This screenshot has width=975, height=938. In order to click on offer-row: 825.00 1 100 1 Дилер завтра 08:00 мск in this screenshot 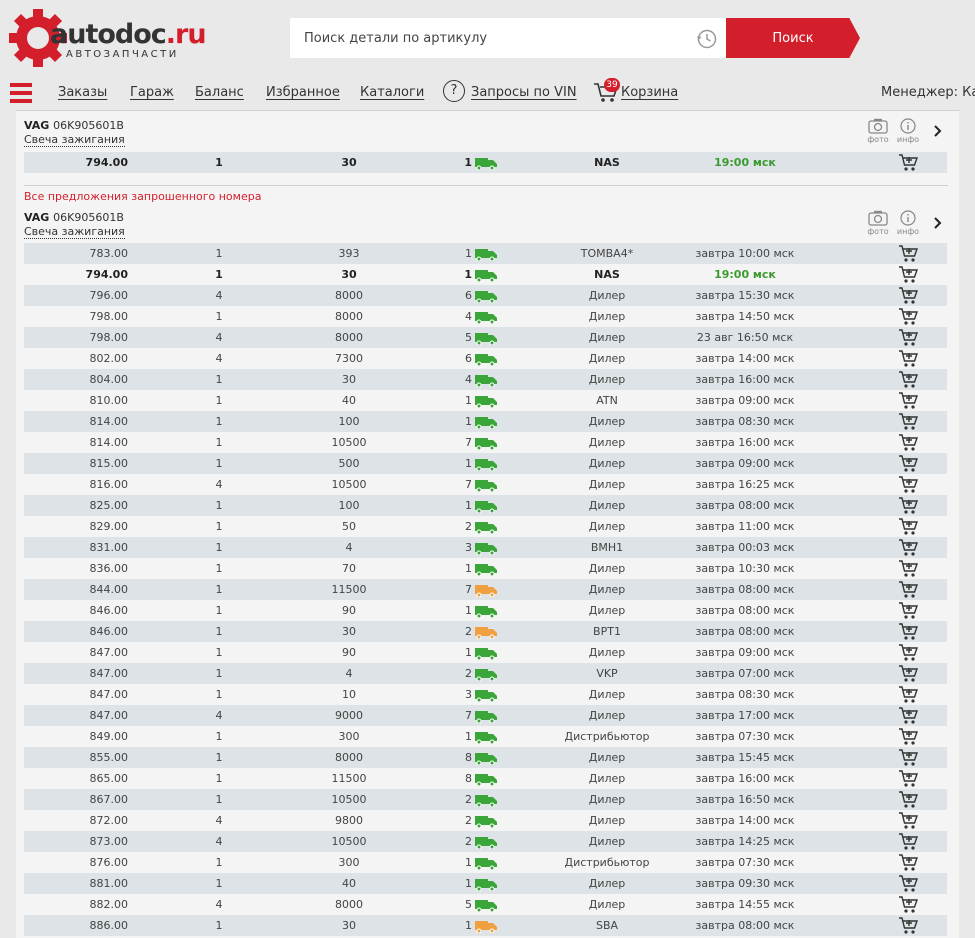, I will do `click(485, 505)`.